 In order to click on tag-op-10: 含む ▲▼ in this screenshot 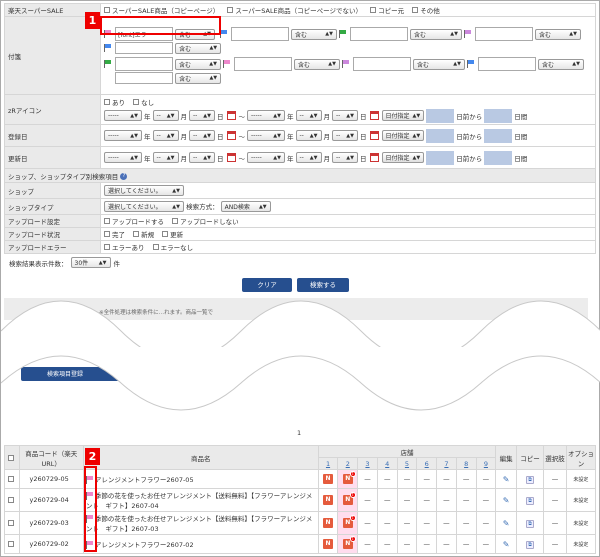, I will do `click(198, 78)`.